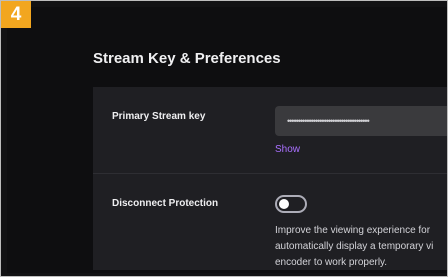 The height and width of the screenshot is (277, 448). Describe the element at coordinates (331, 262) in the screenshot. I see `description-line: encoder to work properly.` at that location.